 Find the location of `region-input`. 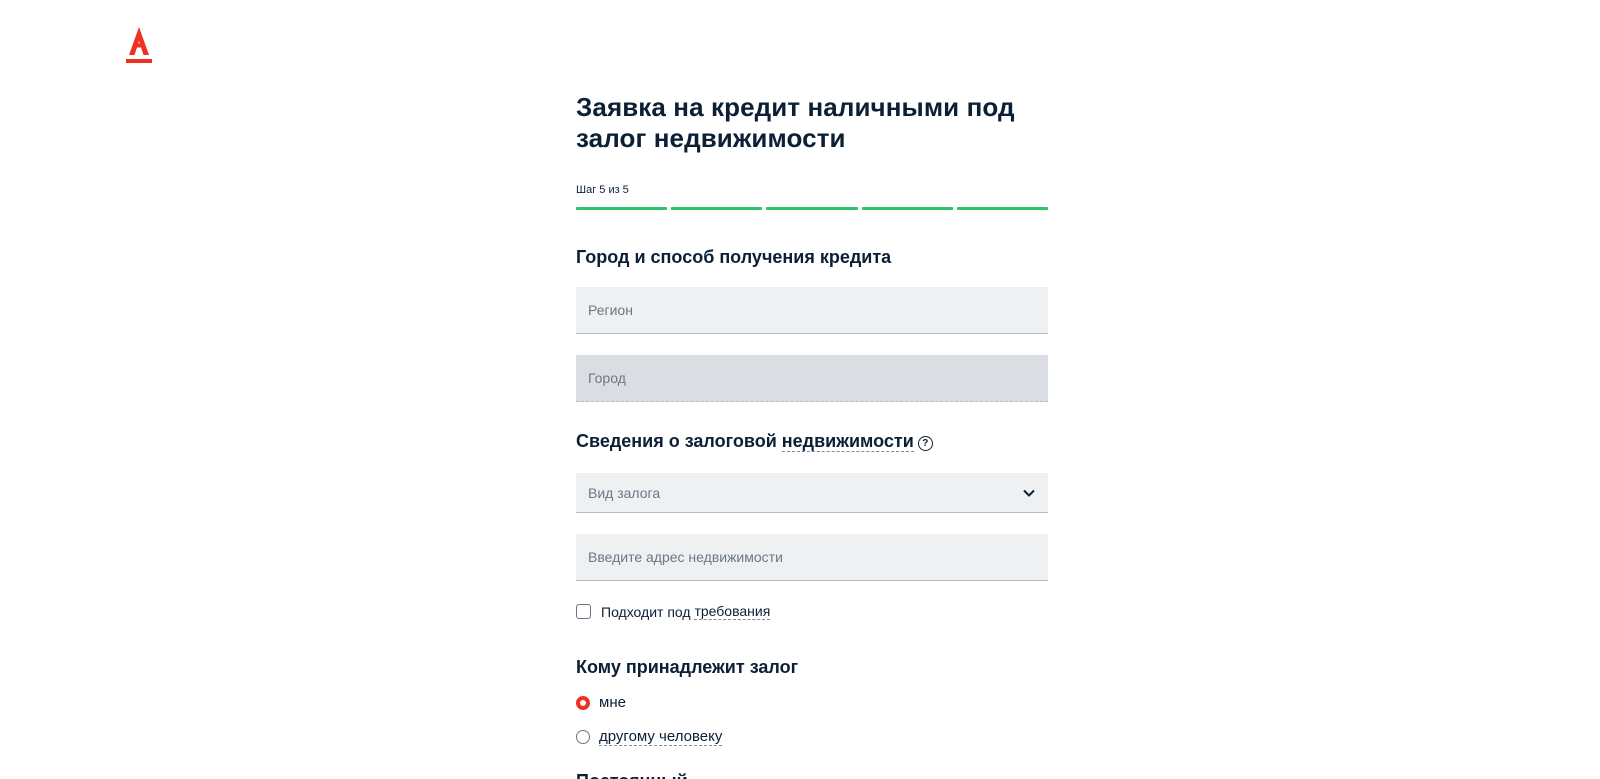

region-input is located at coordinates (812, 310).